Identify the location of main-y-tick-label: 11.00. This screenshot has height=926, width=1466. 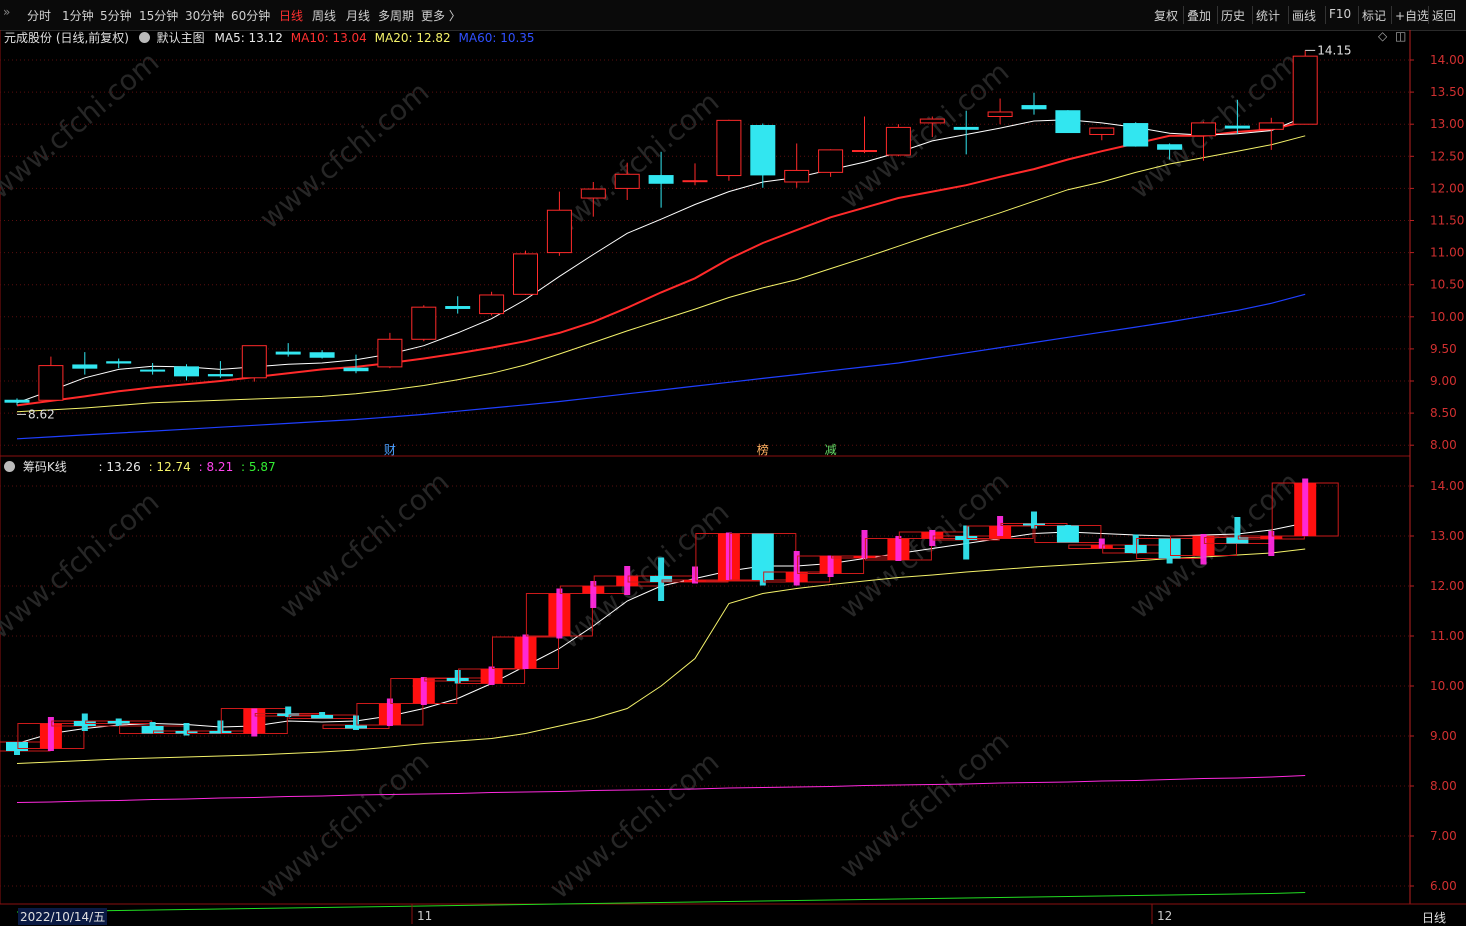
(1447, 253).